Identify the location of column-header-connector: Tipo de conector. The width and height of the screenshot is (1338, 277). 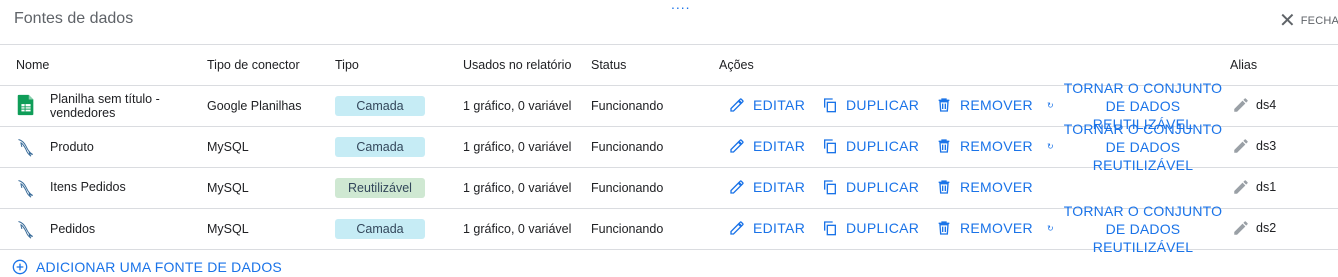
(253, 65).